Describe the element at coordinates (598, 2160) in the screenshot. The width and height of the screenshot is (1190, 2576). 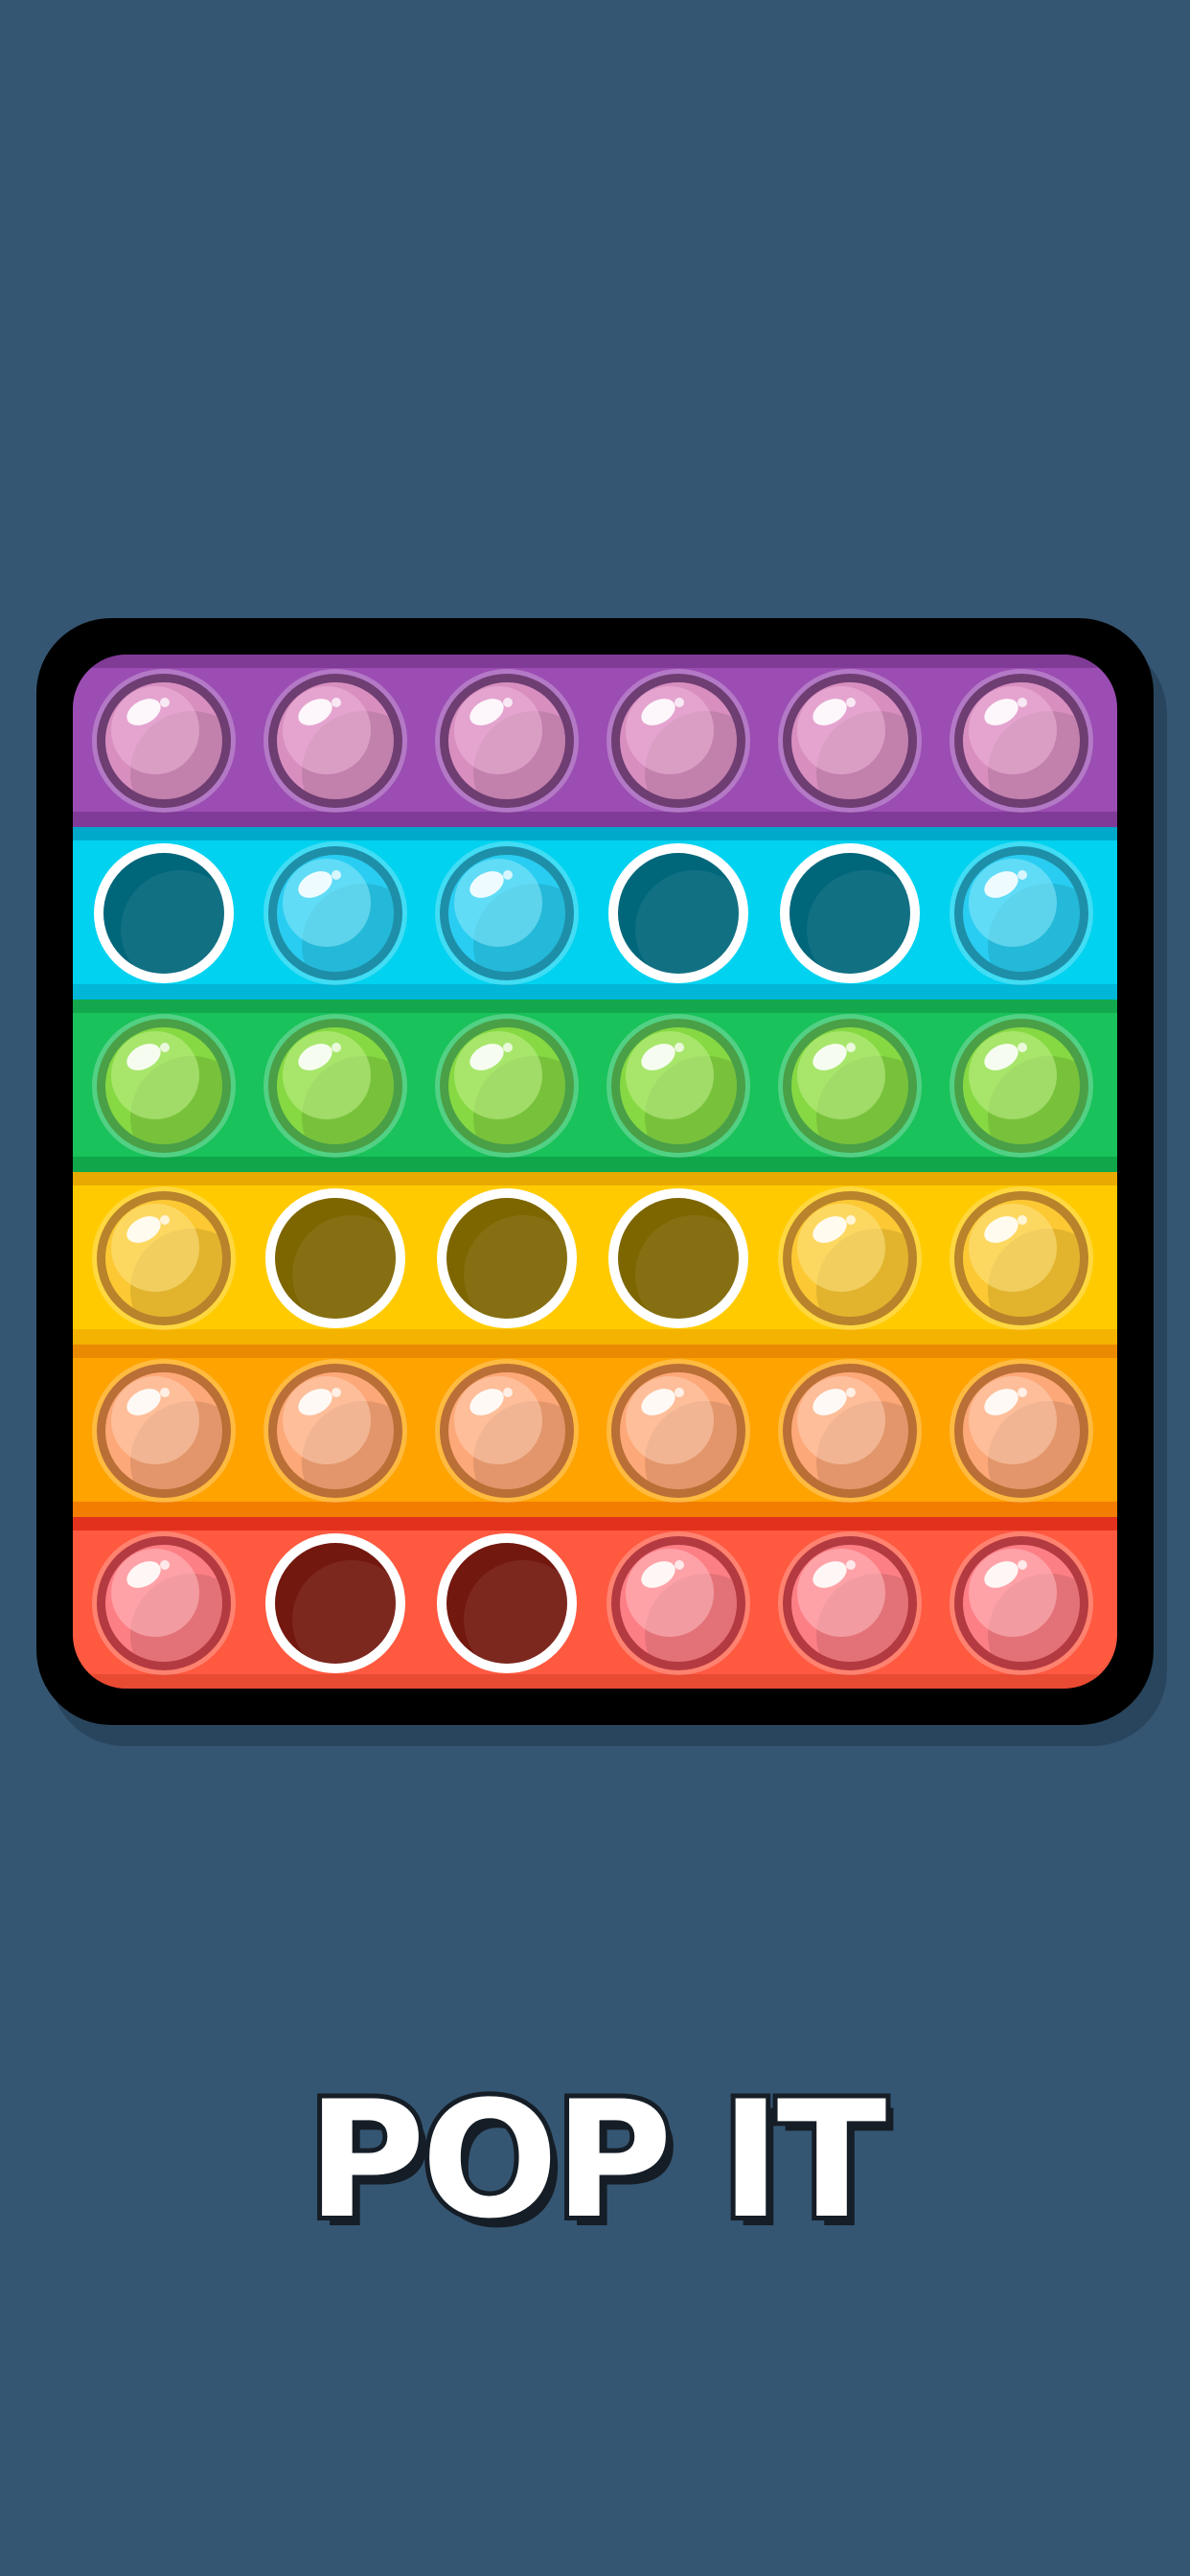
I see `game-title: POP IT` at that location.